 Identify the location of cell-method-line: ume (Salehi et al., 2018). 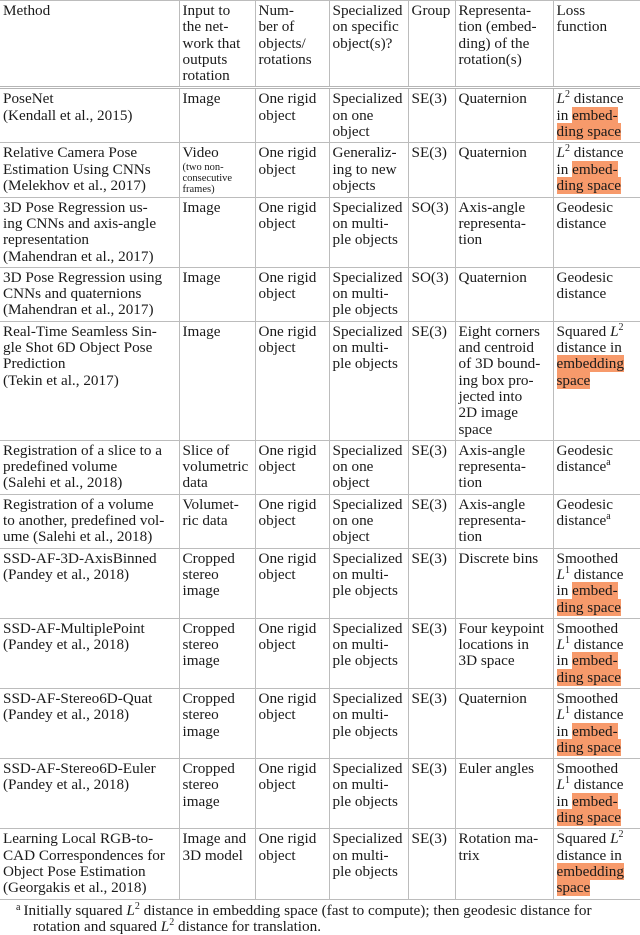
(78, 537).